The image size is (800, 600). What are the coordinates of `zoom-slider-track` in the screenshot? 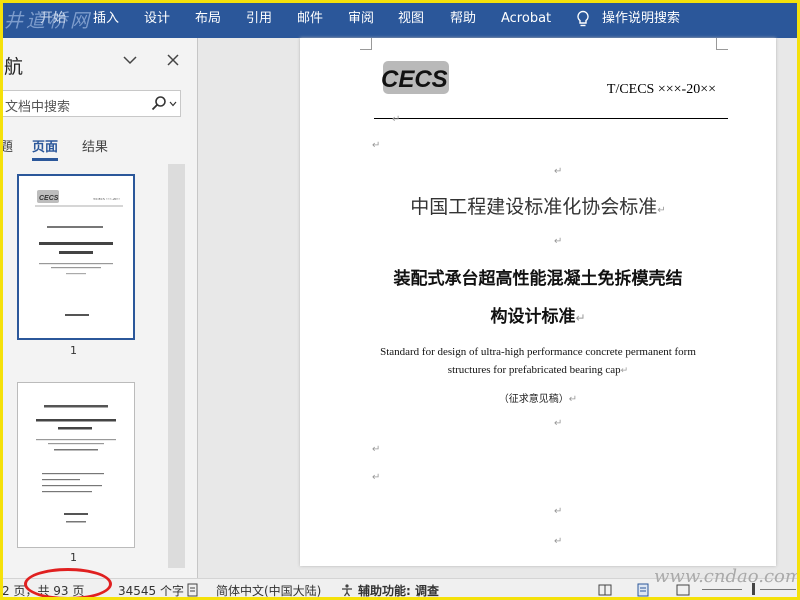 It's located at (722, 589).